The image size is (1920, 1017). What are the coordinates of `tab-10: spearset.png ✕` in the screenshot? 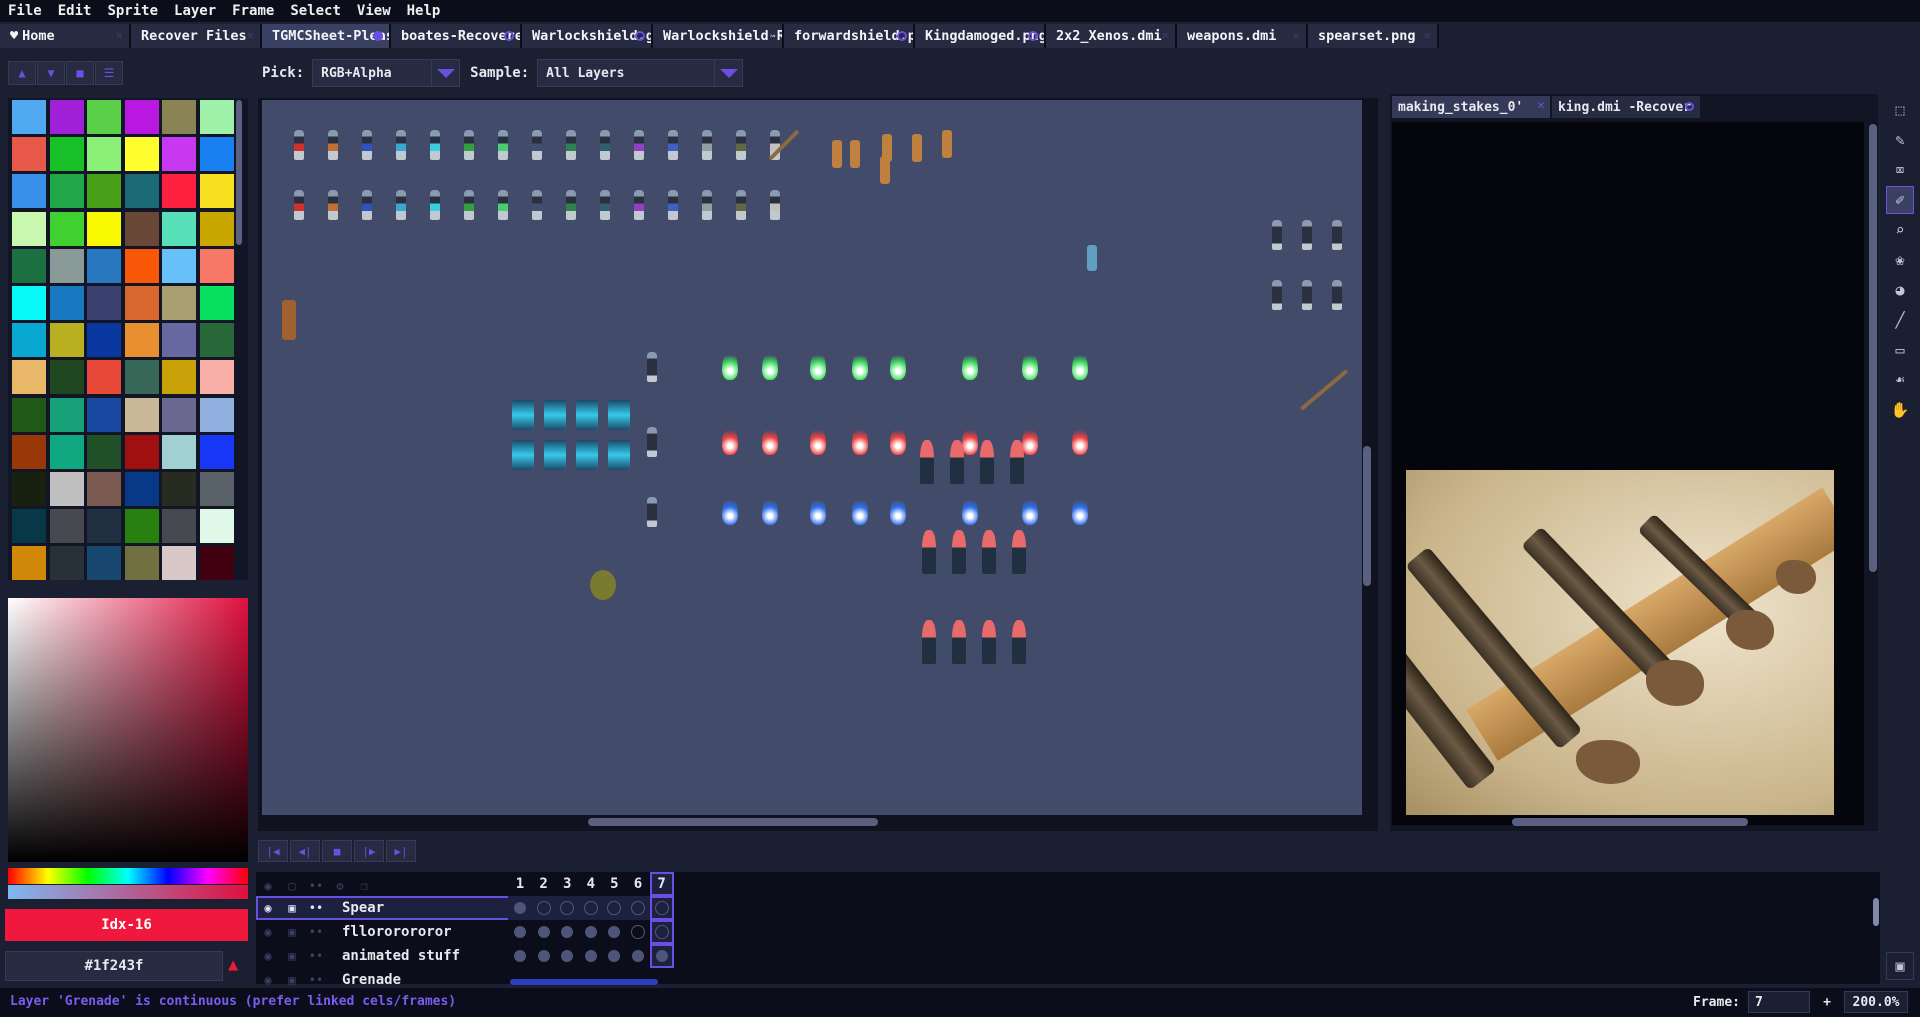 It's located at (1373, 36).